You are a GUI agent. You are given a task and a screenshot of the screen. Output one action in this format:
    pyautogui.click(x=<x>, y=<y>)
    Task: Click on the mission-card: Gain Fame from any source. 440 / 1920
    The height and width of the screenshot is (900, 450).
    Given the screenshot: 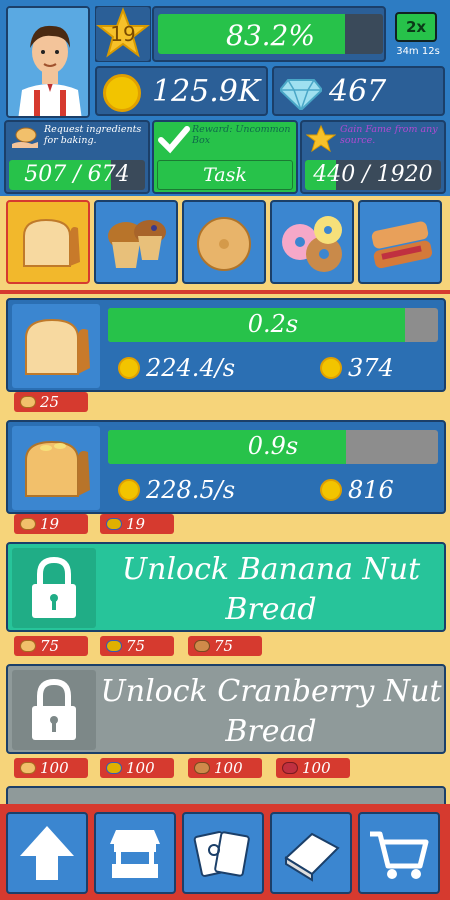 What is the action you would take?
    pyautogui.click(x=373, y=157)
    